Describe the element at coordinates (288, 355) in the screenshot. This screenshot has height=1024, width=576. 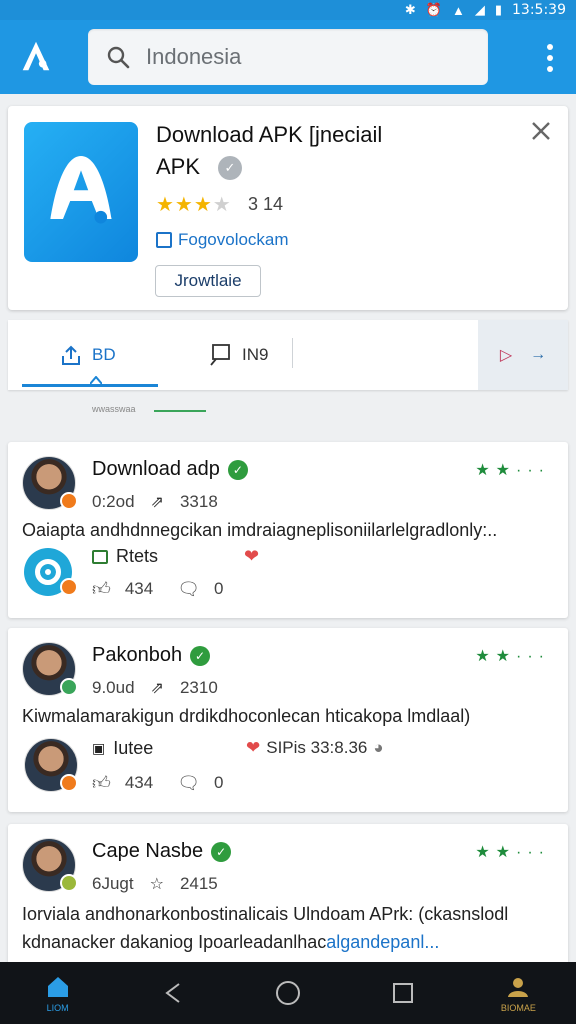
I see `tab-bar: BD IN9 ▷ →` at that location.